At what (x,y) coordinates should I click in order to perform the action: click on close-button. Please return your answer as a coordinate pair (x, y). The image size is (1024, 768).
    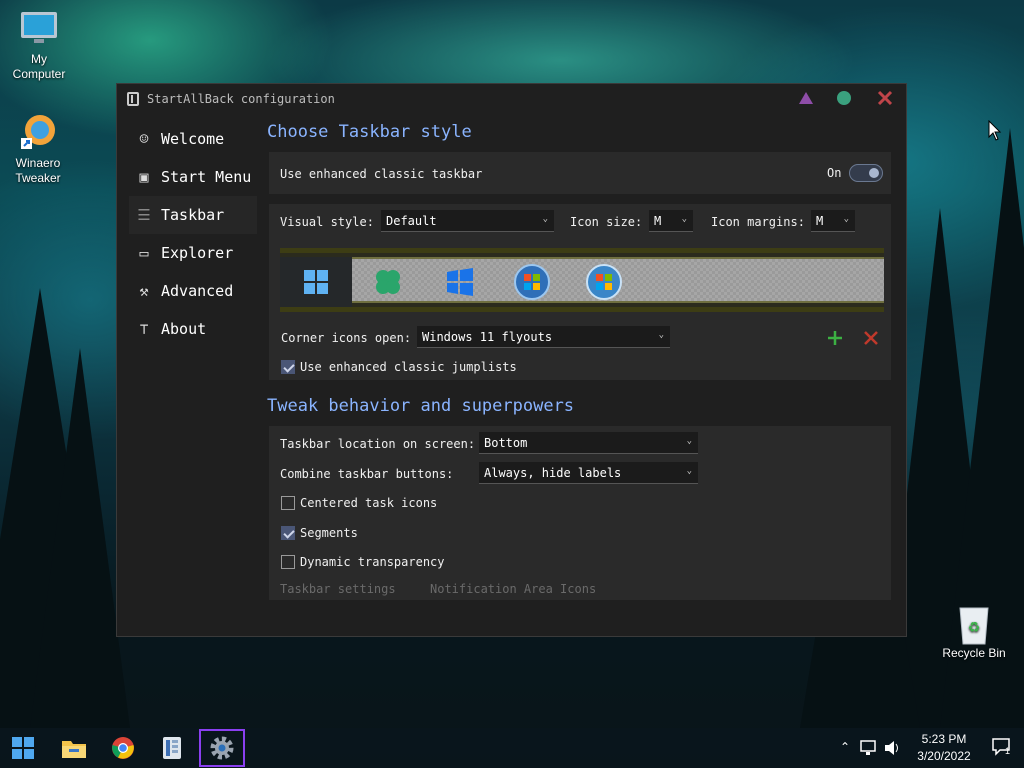
    Looking at the image, I should click on (885, 98).